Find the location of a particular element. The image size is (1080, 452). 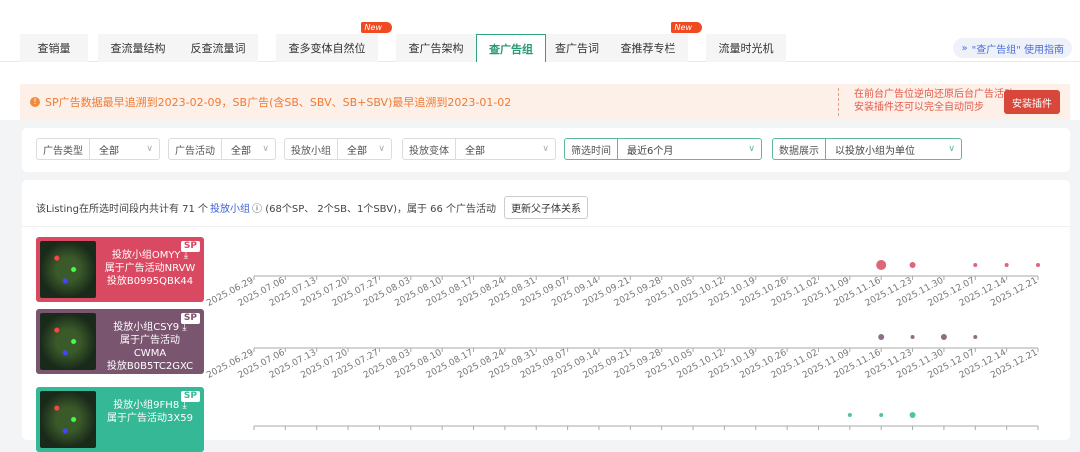

tab-label: 查流量结构 is located at coordinates (138, 48).